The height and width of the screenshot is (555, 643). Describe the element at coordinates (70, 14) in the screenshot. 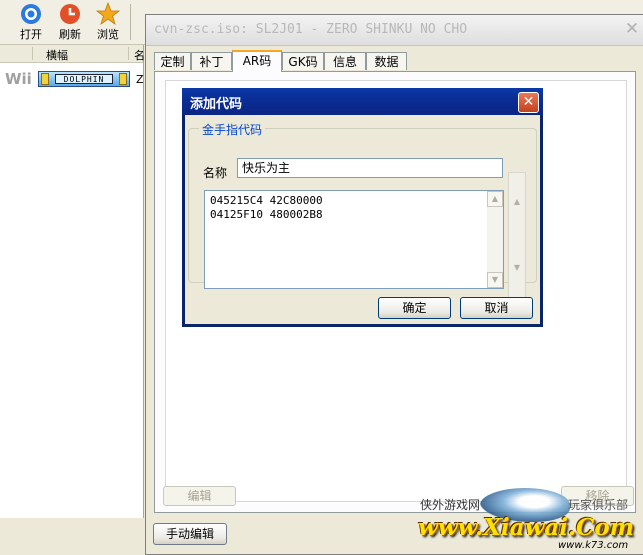

I see `refresh-icon` at that location.